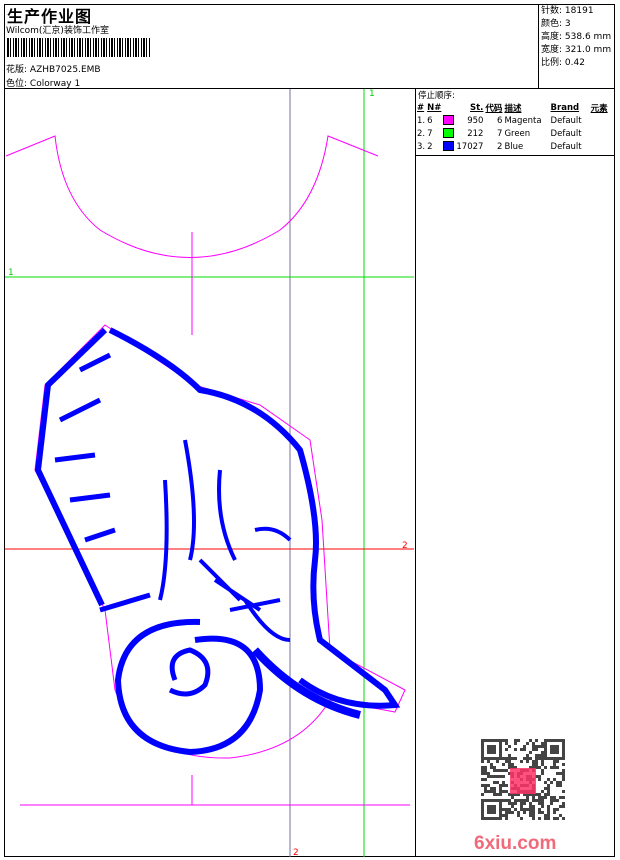  Describe the element at coordinates (372, 94) in the screenshot. I see `marker-green-top: 1` at that location.